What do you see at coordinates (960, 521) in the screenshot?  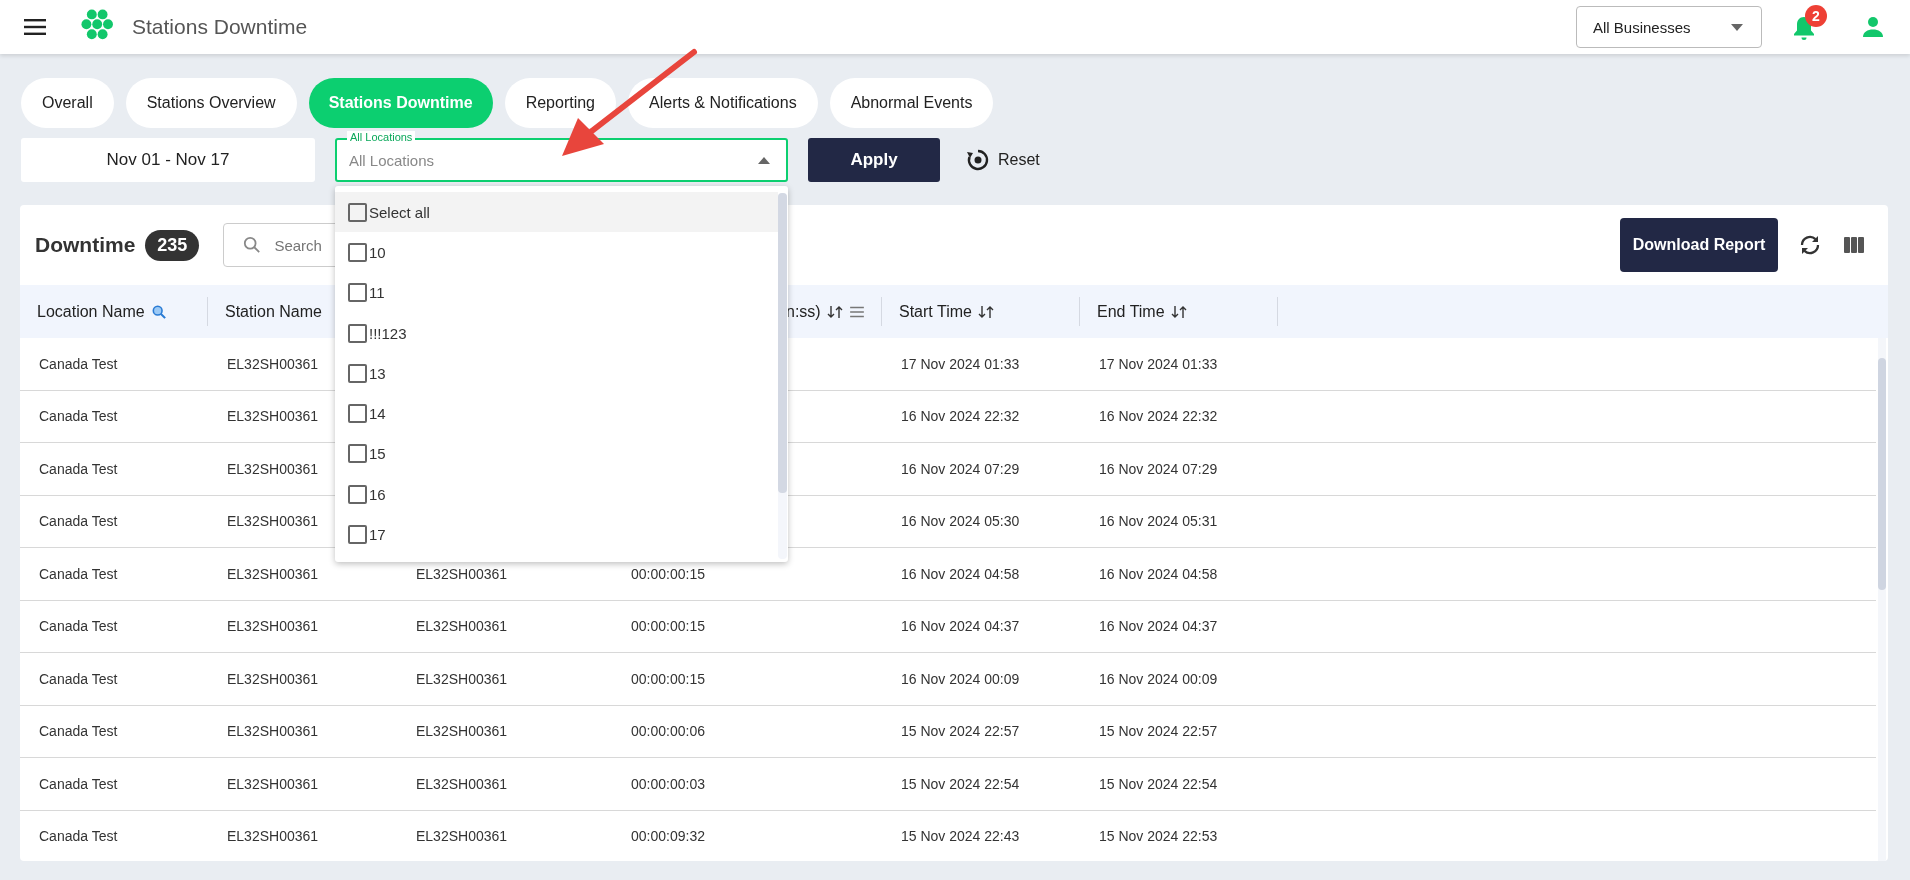 I see `table-cell: 16 Nov 2024 05:30` at bounding box center [960, 521].